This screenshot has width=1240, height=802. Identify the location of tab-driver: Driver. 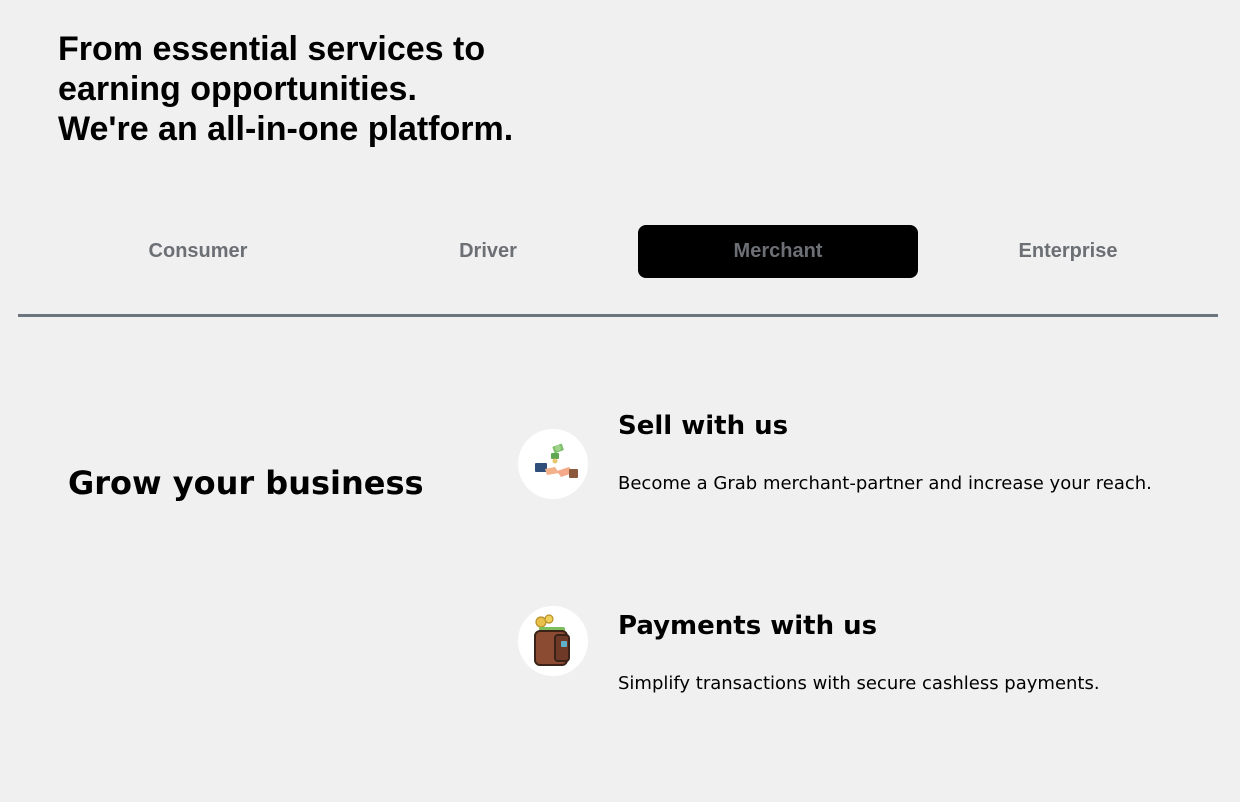
(488, 251).